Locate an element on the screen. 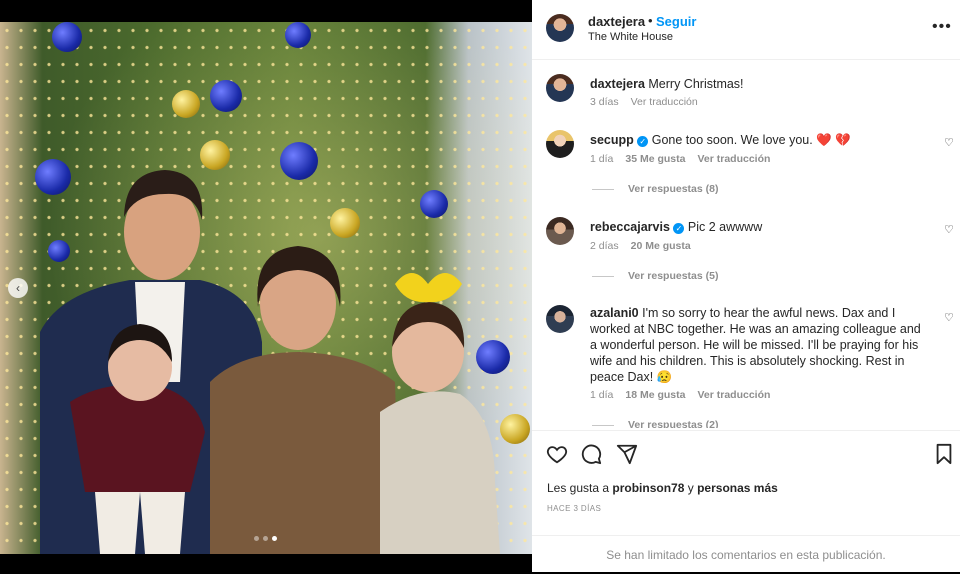  comment-meta: 2 días 20 Me gusta is located at coordinates (640, 246).